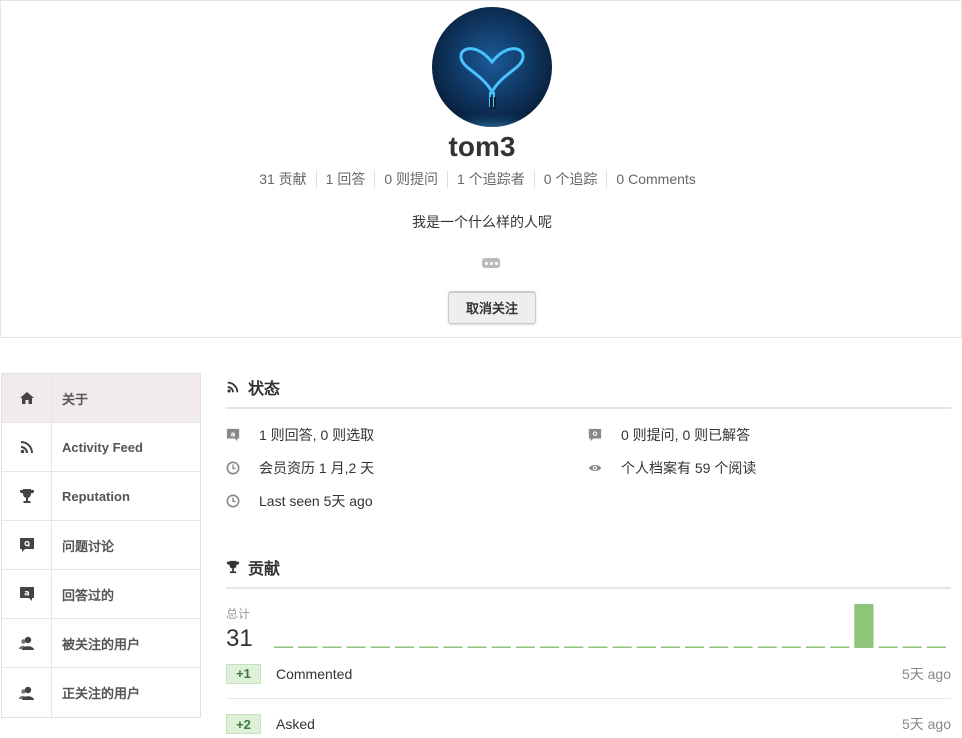 The height and width of the screenshot is (738, 962). What do you see at coordinates (669, 435) in the screenshot?
I see `status-questions: 0 则提问, 0 则已解答` at bounding box center [669, 435].